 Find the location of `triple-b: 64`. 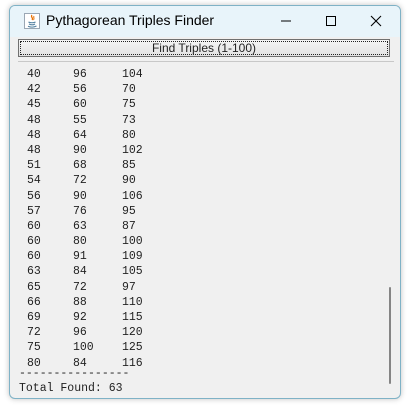

triple-b: 64 is located at coordinates (80, 135).